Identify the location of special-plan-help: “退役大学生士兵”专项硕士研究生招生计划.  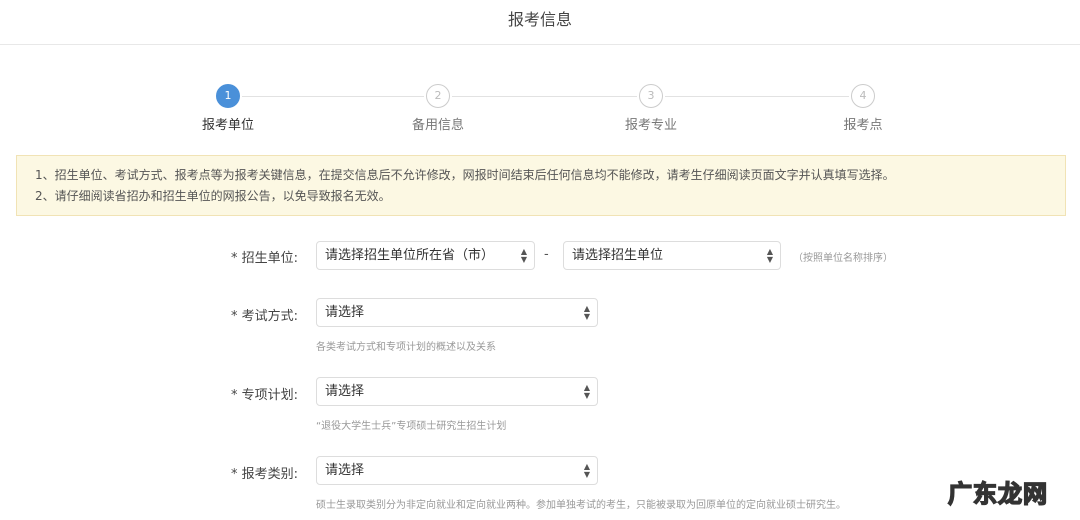
(411, 424).